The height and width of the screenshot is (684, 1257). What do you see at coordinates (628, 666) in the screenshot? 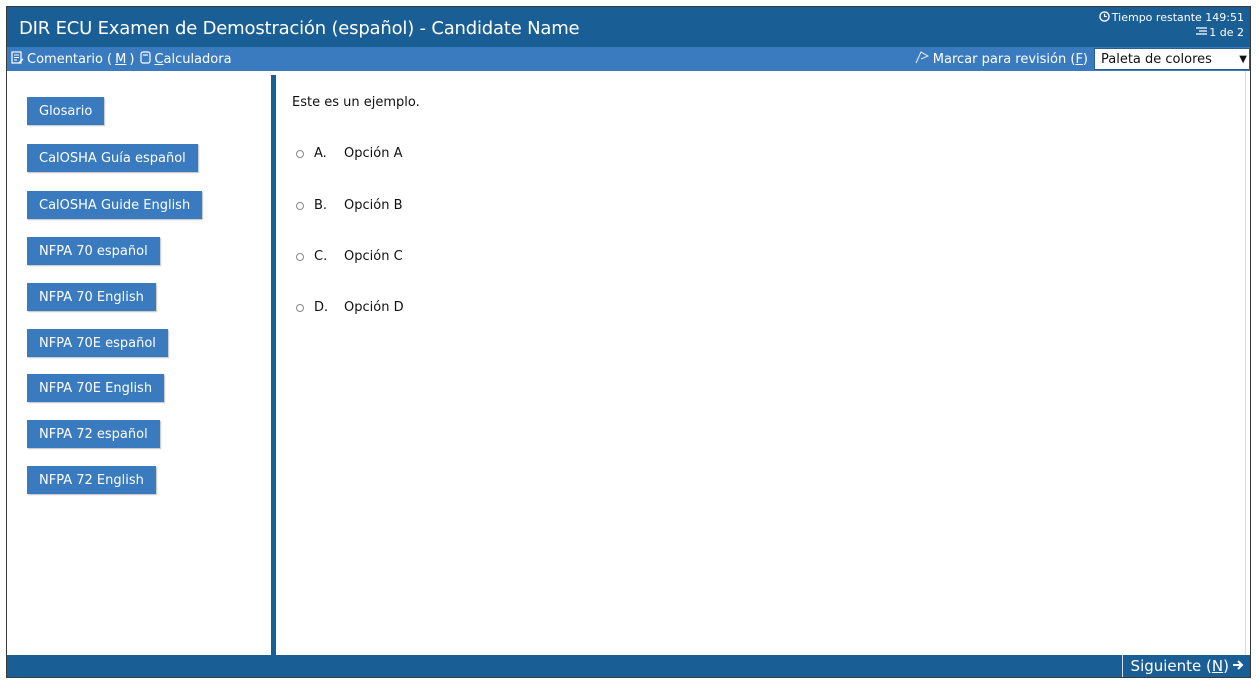
I see `footer-bar: Siguiente (N)` at bounding box center [628, 666].